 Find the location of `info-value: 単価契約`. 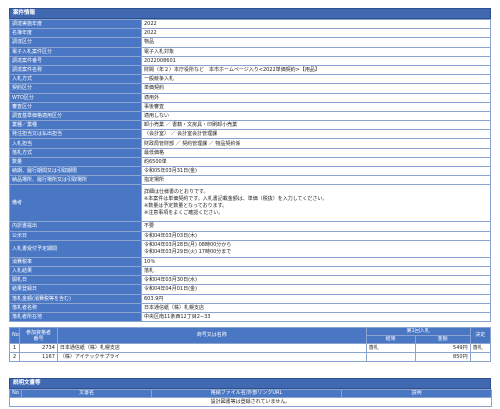

info-value: 単価契約 is located at coordinates (316, 88).